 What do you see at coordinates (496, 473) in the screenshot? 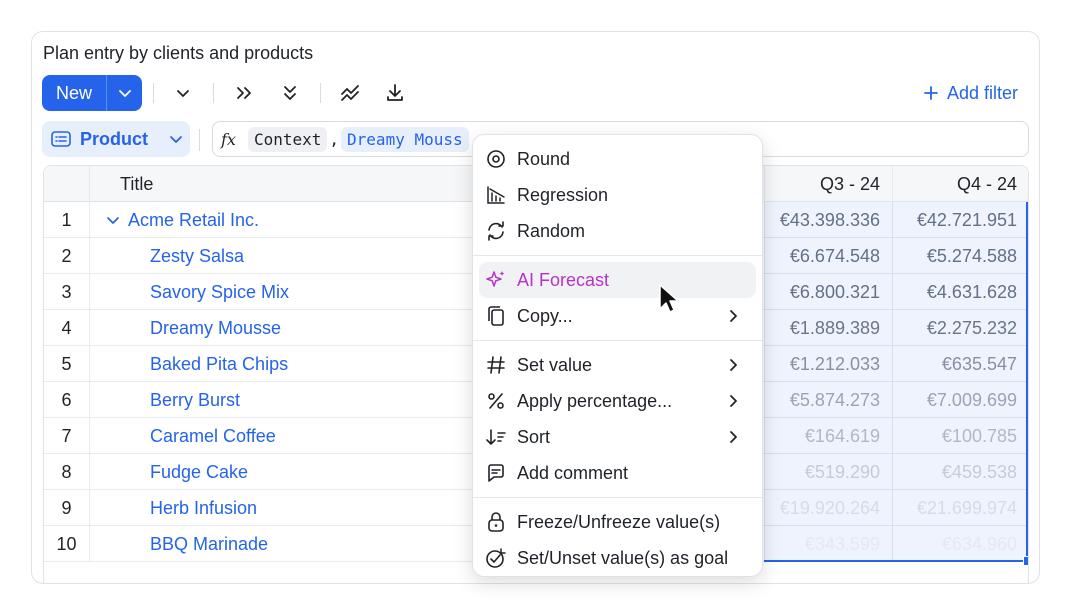
I see `comment-icon` at bounding box center [496, 473].